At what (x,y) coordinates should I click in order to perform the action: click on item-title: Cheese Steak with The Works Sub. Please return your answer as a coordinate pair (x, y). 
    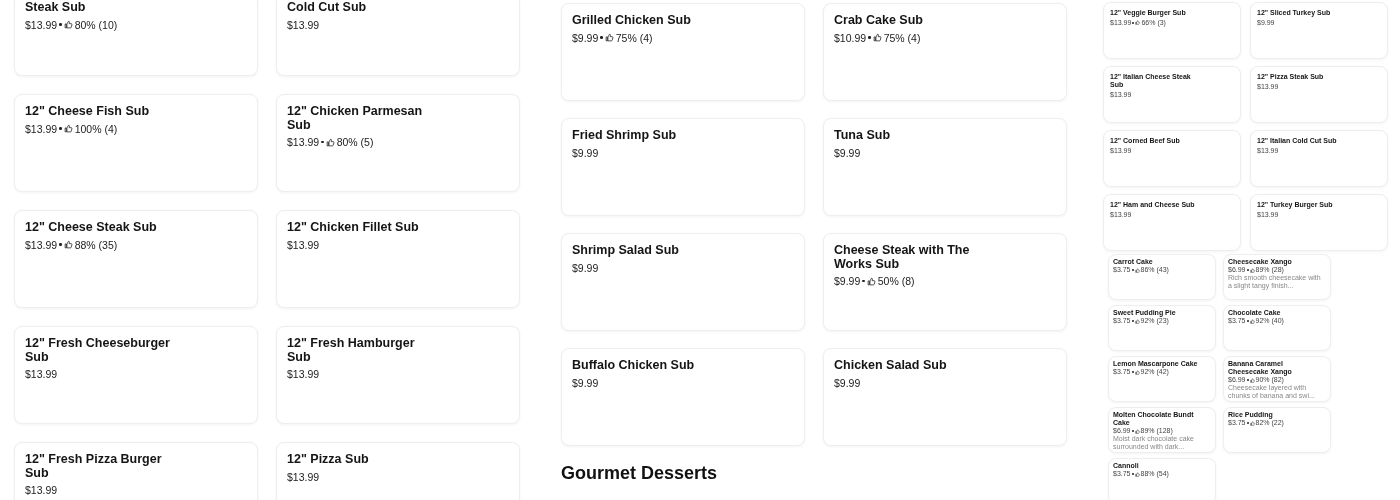
    Looking at the image, I should click on (902, 257).